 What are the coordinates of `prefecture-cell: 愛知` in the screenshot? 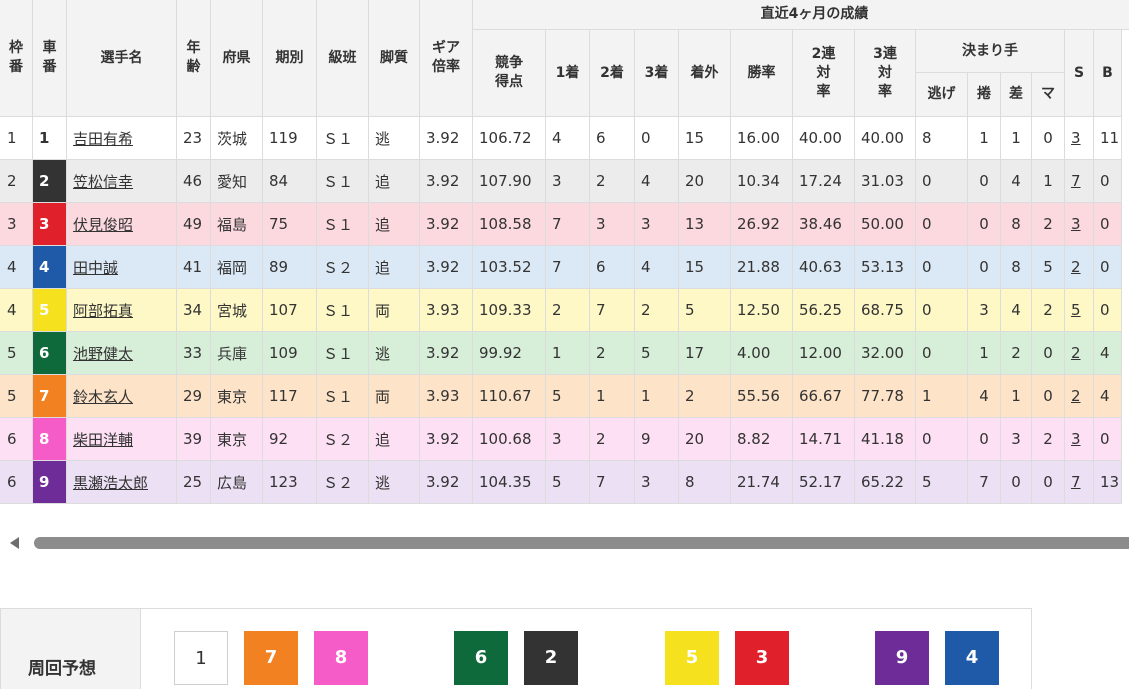 It's located at (236, 181).